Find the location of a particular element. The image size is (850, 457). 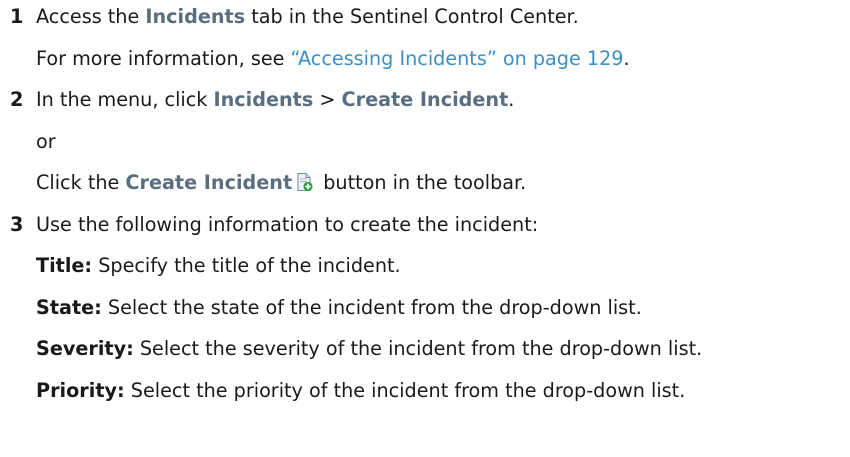

field-term: Severity: is located at coordinates (85, 348).